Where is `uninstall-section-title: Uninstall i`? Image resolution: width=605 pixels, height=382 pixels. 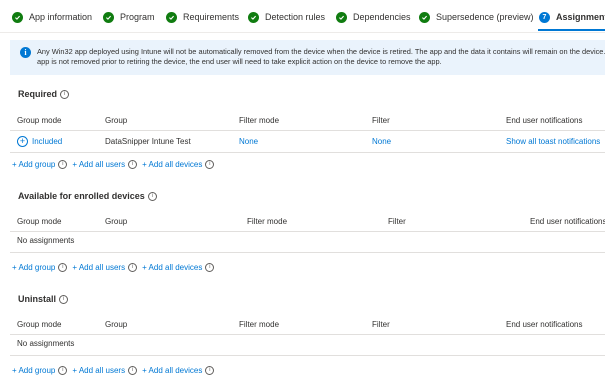 uninstall-section-title: Uninstall i is located at coordinates (43, 299).